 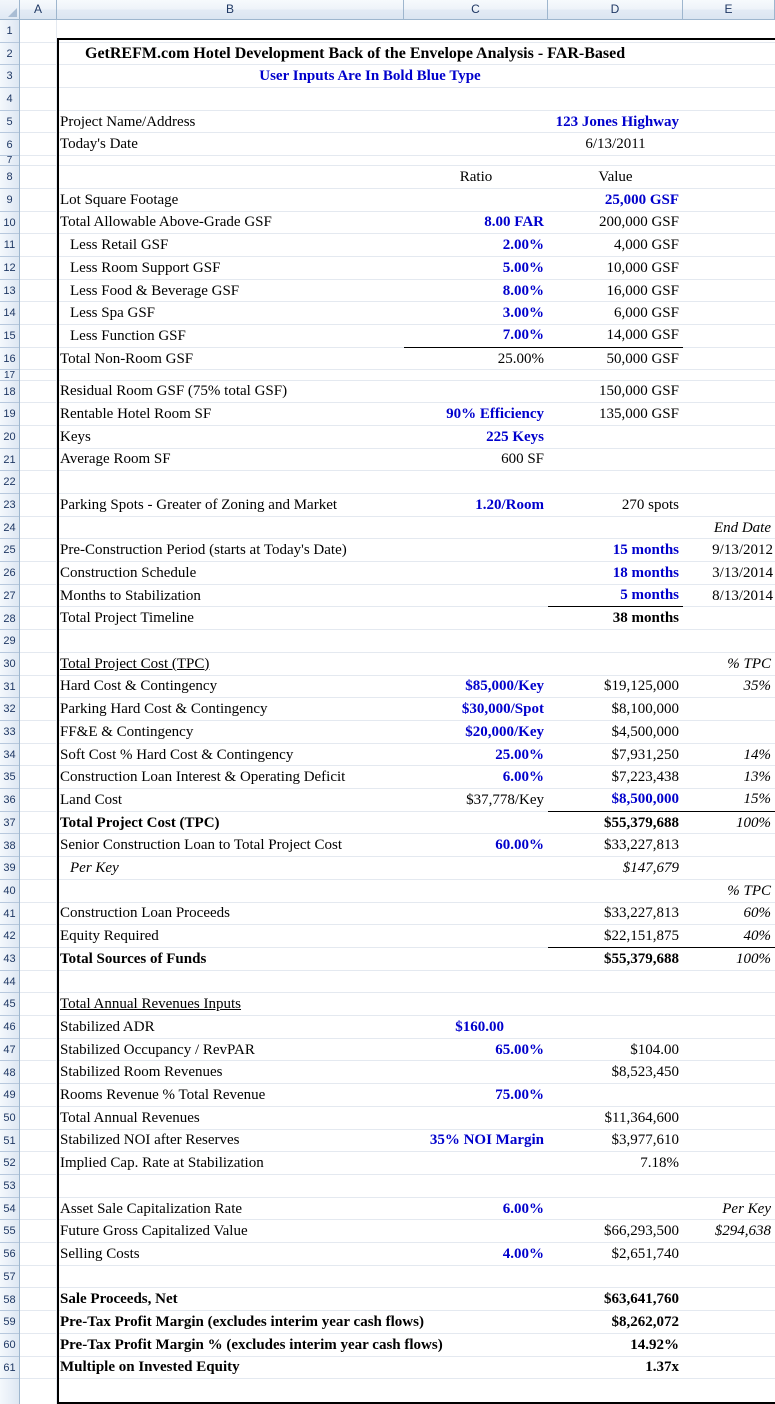 What do you see at coordinates (9, 268) in the screenshot?
I see `row-header-12: 12` at bounding box center [9, 268].